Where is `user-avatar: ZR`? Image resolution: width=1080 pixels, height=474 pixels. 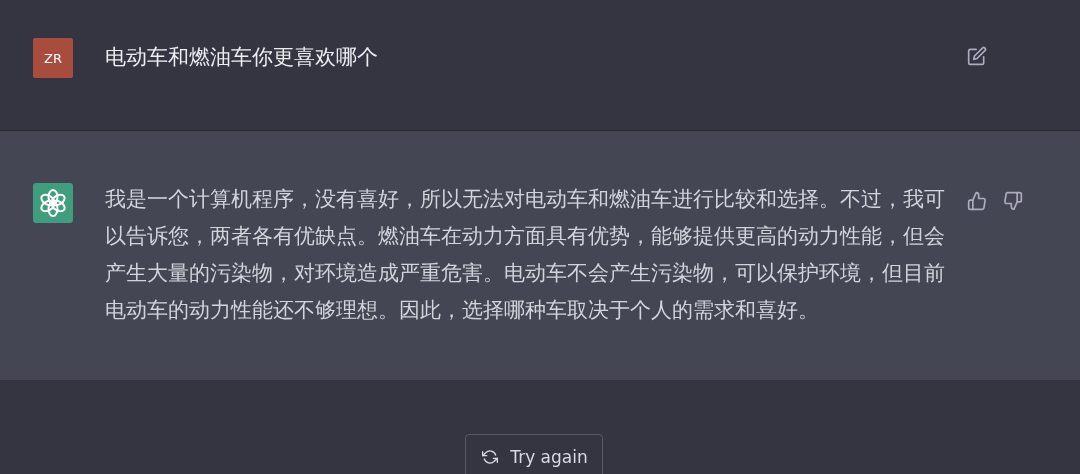
user-avatar: ZR is located at coordinates (53, 58).